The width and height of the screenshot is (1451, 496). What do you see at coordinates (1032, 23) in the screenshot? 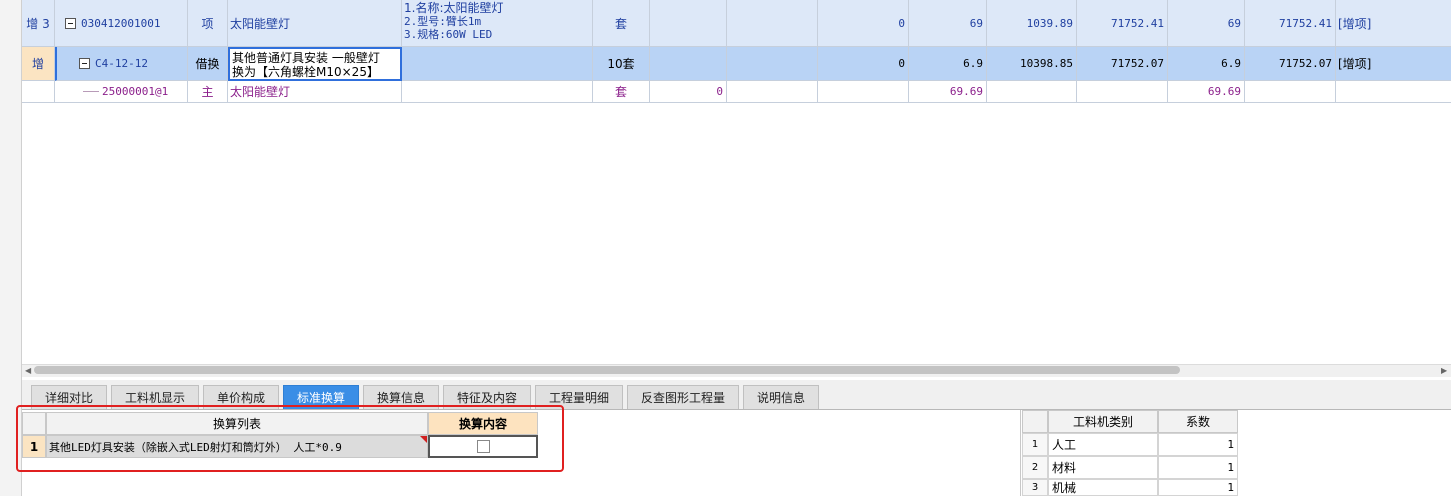
I see `value-cell: 1039.89` at bounding box center [1032, 23].